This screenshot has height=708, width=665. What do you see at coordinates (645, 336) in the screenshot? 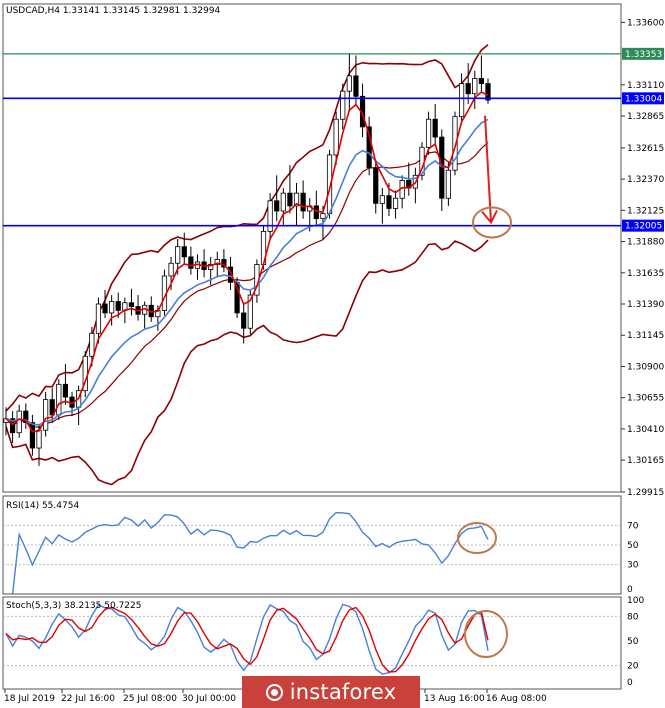
I see `price-tick-label: 1.31145` at bounding box center [645, 336].